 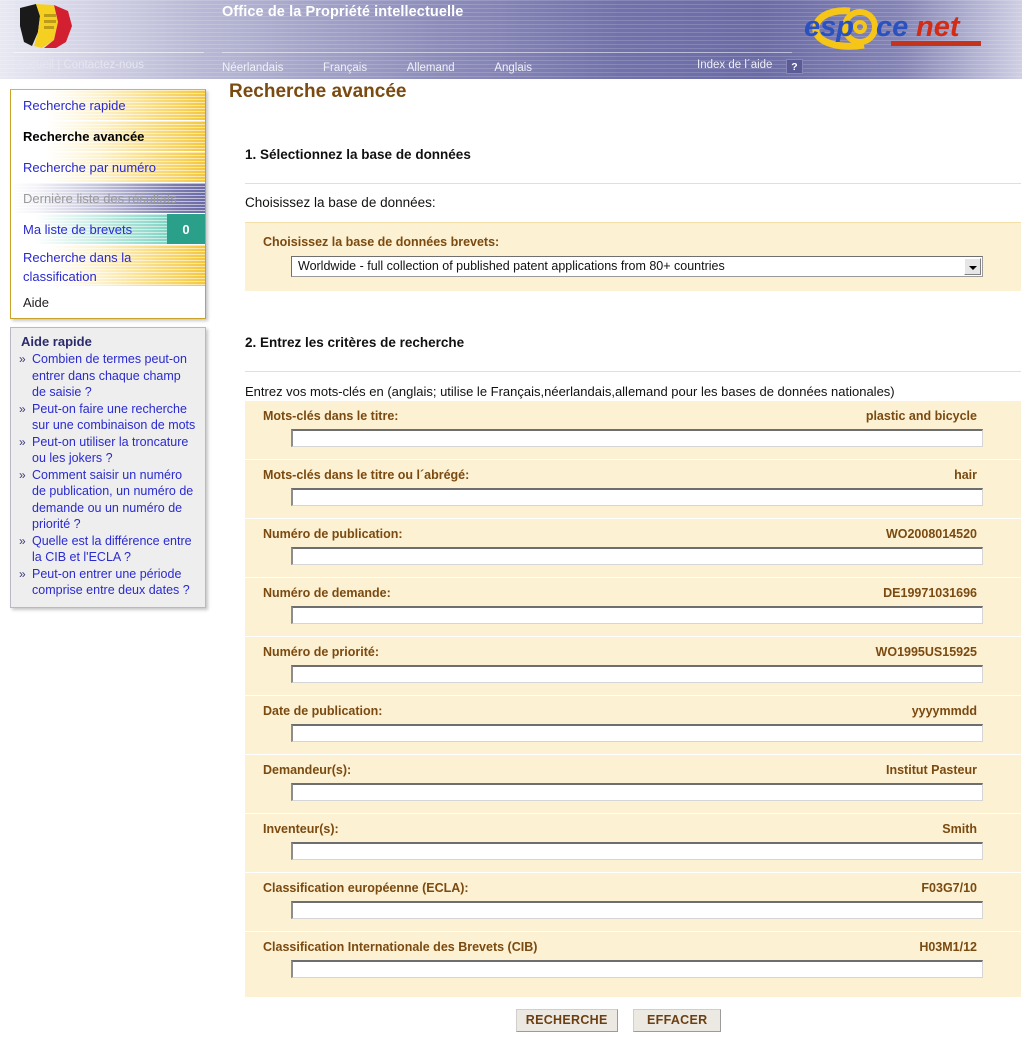 What do you see at coordinates (507, 52) in the screenshot?
I see `header-divider-right` at bounding box center [507, 52].